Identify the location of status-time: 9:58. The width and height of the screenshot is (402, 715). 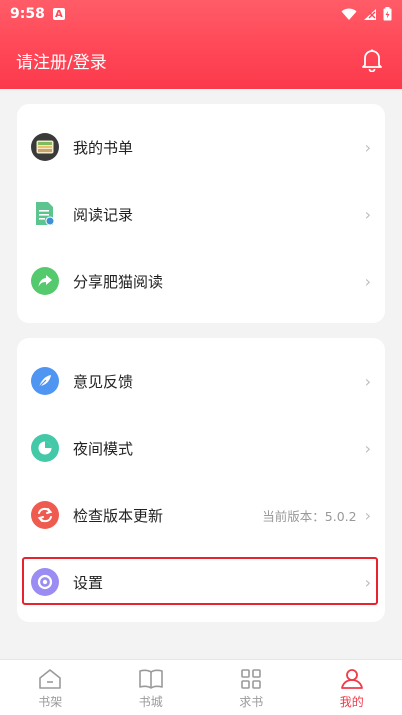
(27, 14).